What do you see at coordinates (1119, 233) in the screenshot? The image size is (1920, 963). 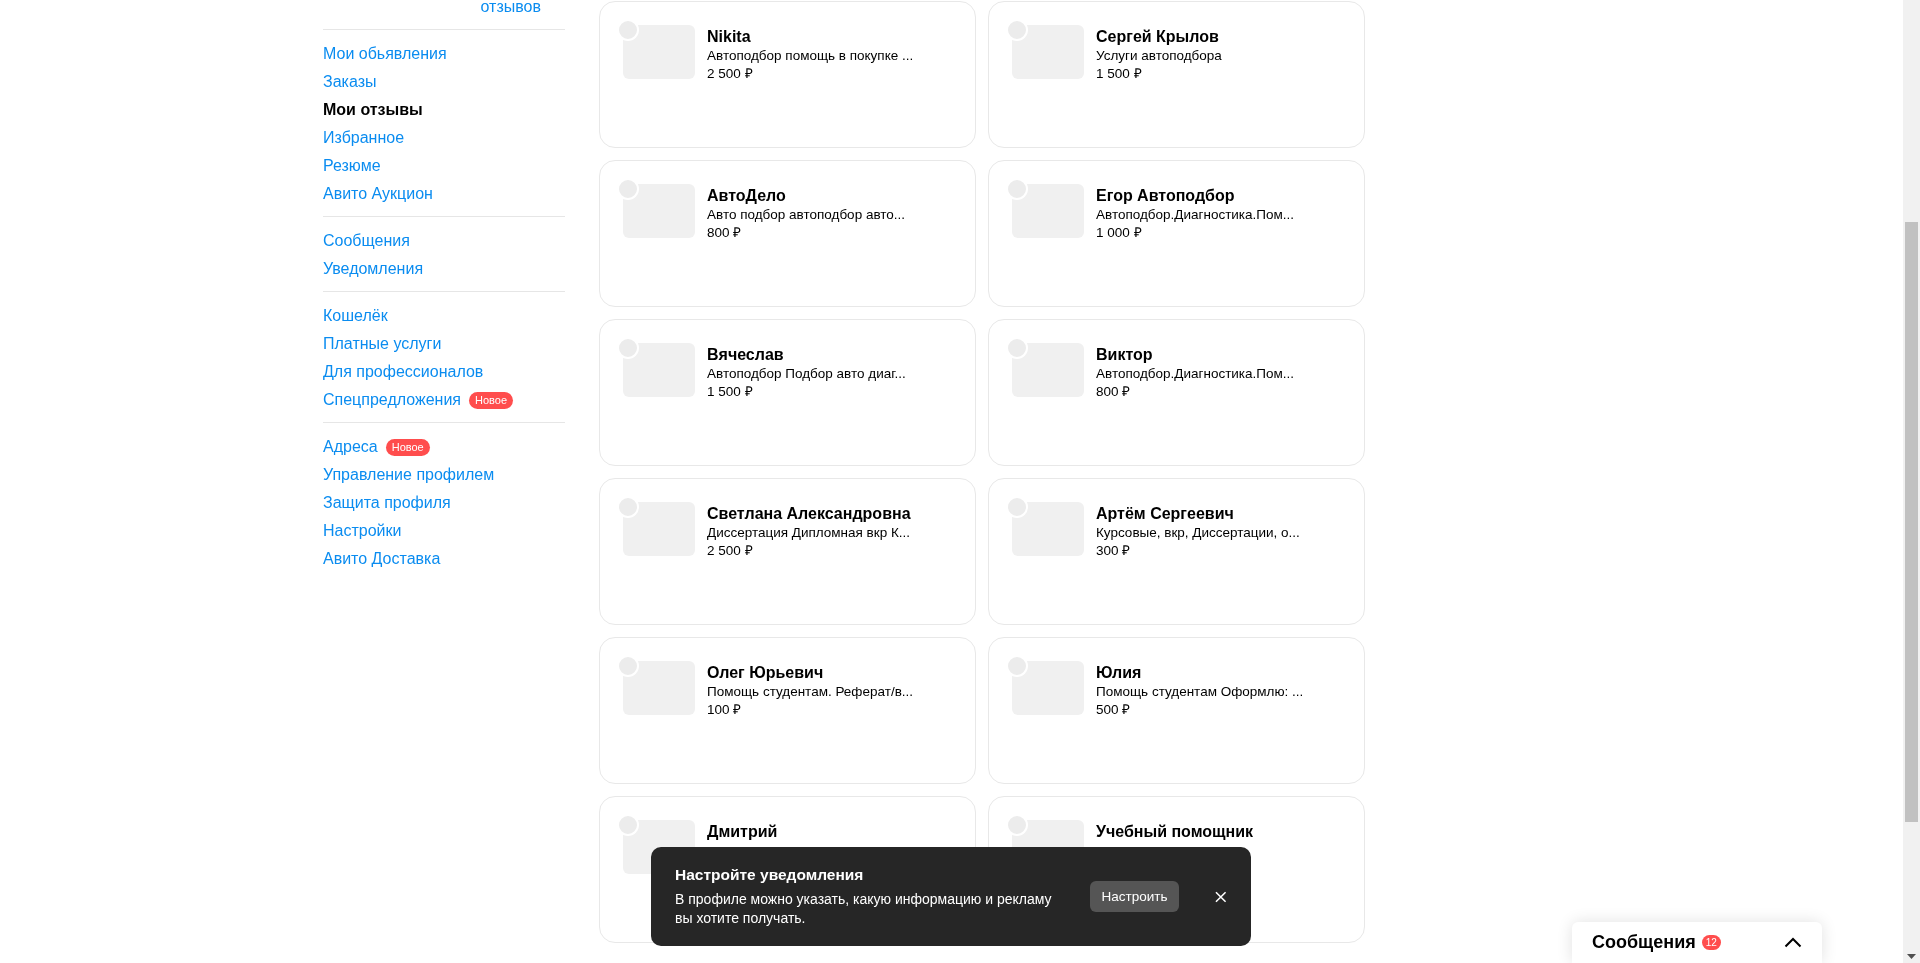 I see `service-price: 1 000 ₽` at bounding box center [1119, 233].